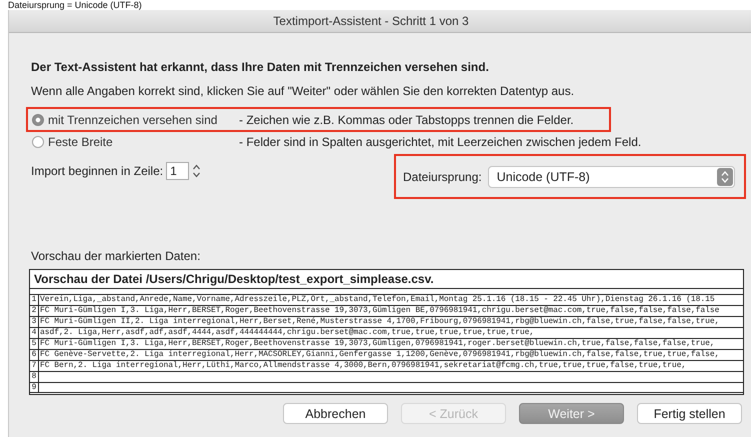  I want to click on option-description: - Zeichen wie z.B. Kommas oder Tabstopps trennen die Felder., so click(406, 119).